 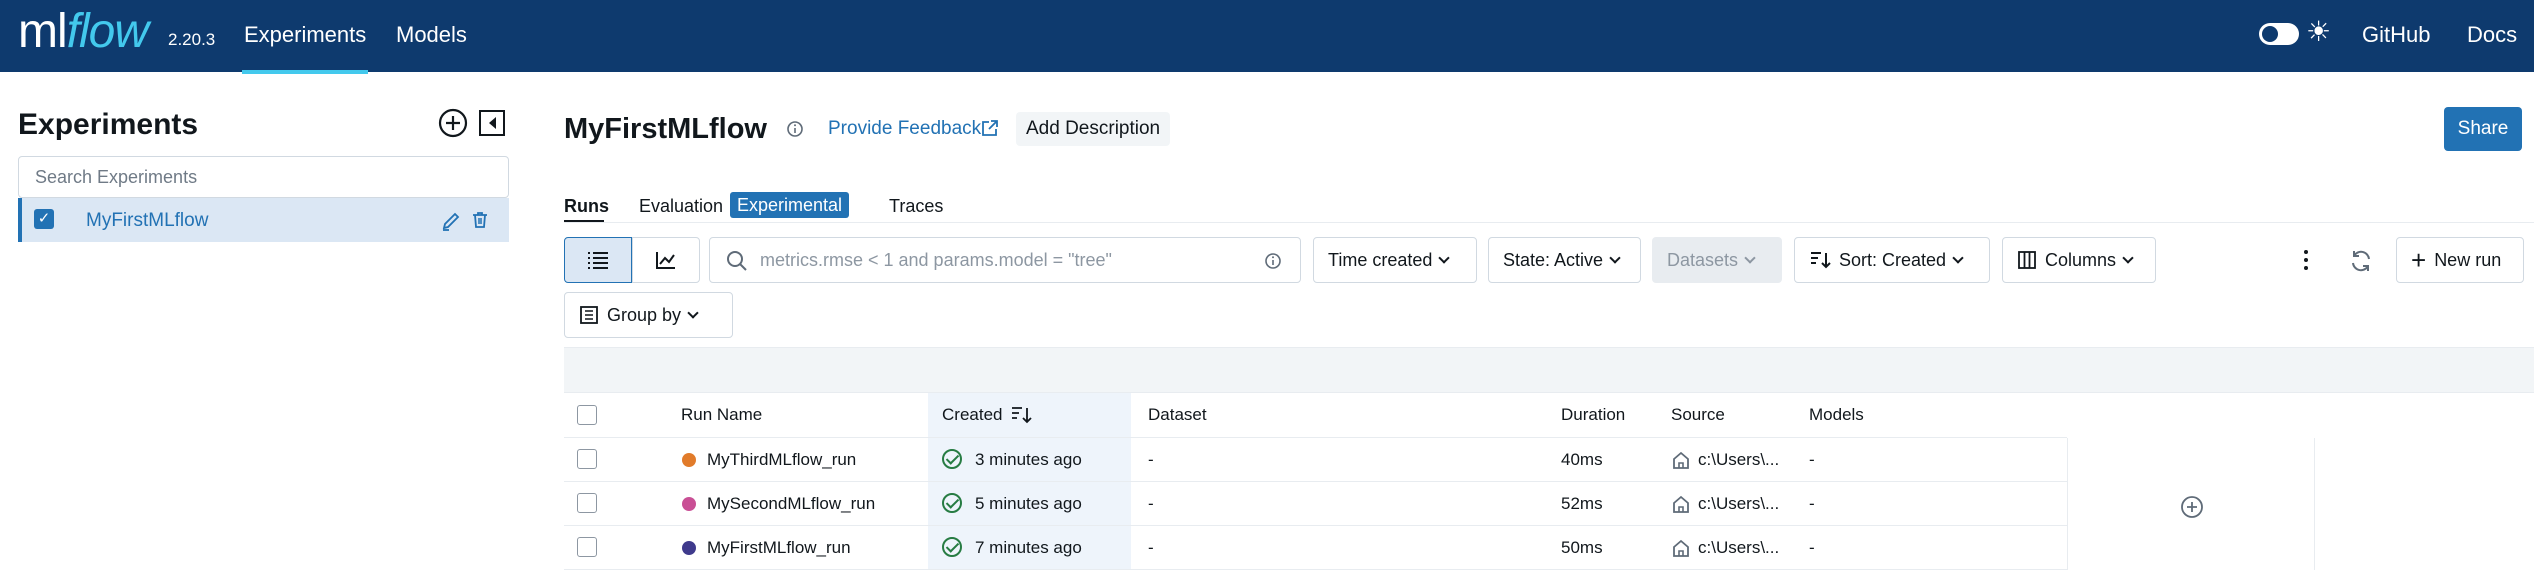 What do you see at coordinates (263, 220) in the screenshot?
I see `sidebar-item-myfirstmlflow: ✓ MyFirstMLflow` at bounding box center [263, 220].